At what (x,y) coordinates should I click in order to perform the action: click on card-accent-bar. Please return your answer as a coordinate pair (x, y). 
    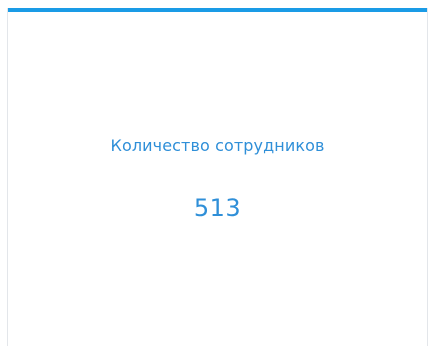
    Looking at the image, I should click on (217, 10).